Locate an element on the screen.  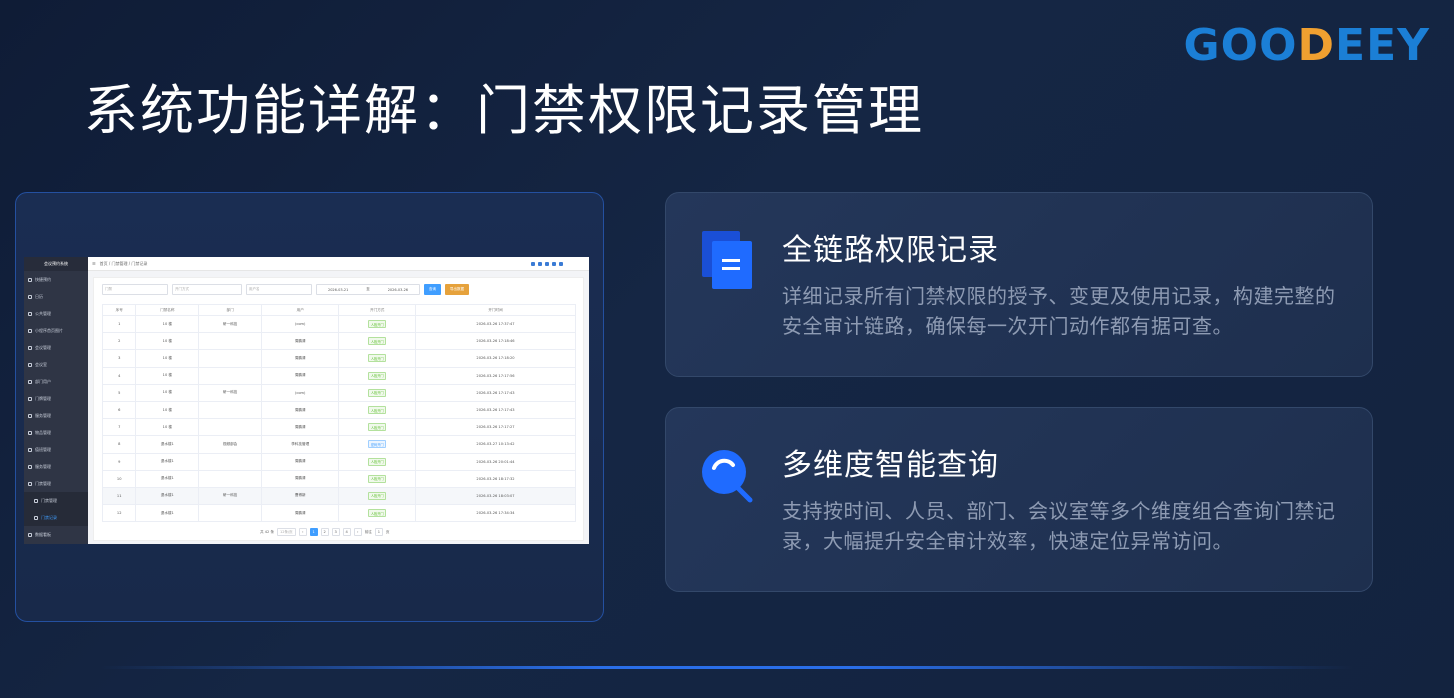
username-input: 用户名 is located at coordinates (279, 289).